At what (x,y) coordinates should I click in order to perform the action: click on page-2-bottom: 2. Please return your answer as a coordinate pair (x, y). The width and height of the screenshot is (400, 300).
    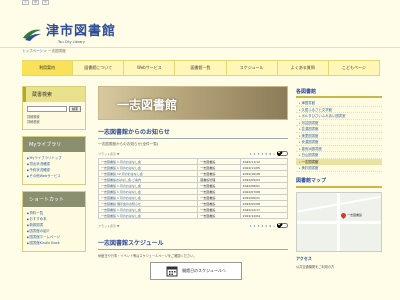
    Looking at the image, I should click on (255, 226).